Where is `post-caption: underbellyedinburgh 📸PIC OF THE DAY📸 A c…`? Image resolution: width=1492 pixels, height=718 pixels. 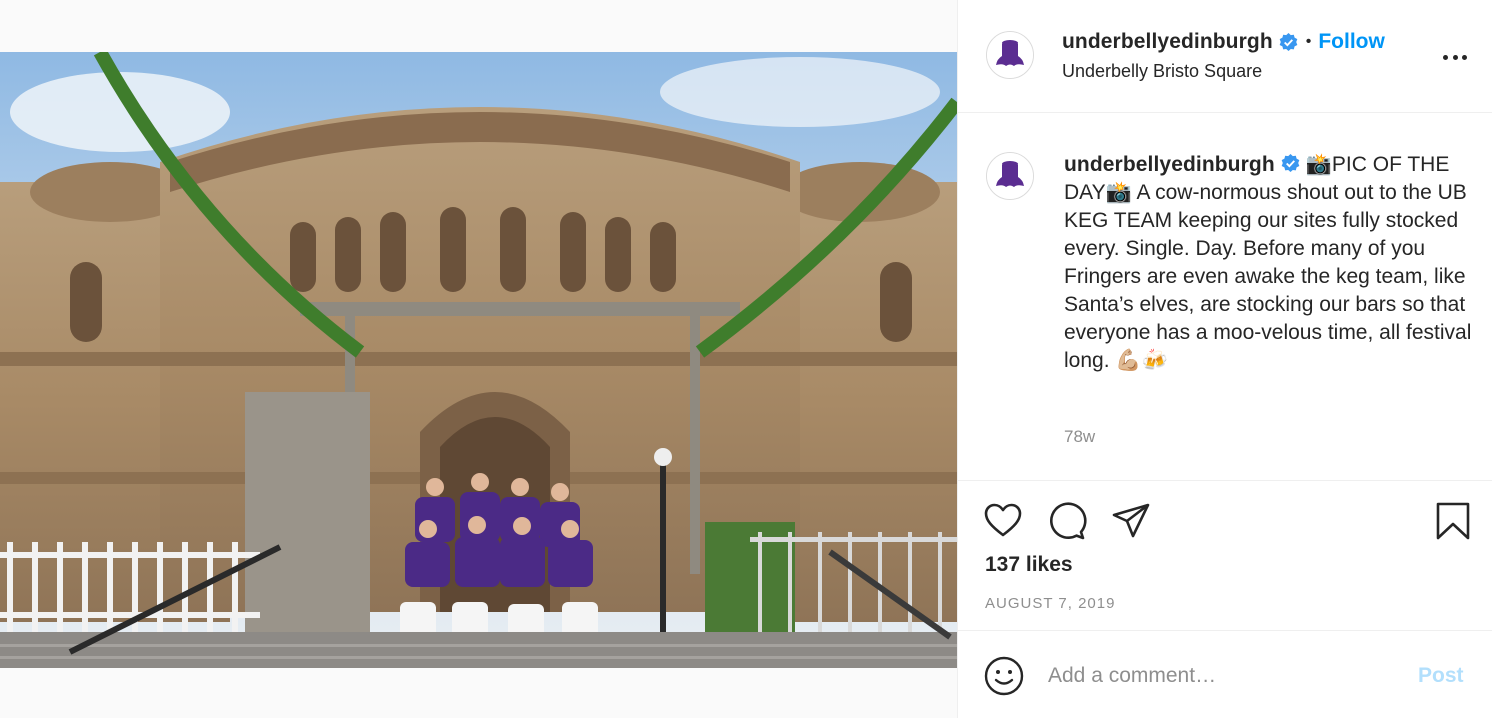
post-caption: underbellyedinburgh 📸PIC OF THE DAY📸 A c… is located at coordinates (1269, 263).